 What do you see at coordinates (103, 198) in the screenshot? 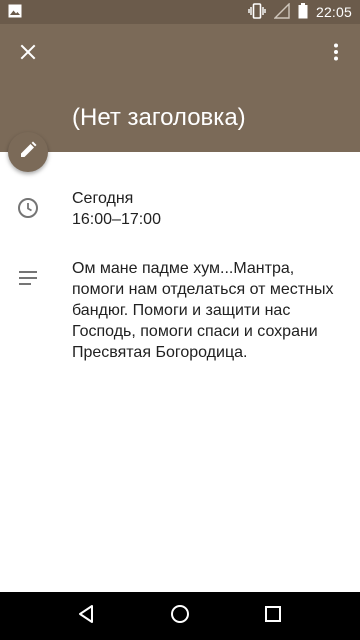
I see `event-date: Сегодня` at bounding box center [103, 198].